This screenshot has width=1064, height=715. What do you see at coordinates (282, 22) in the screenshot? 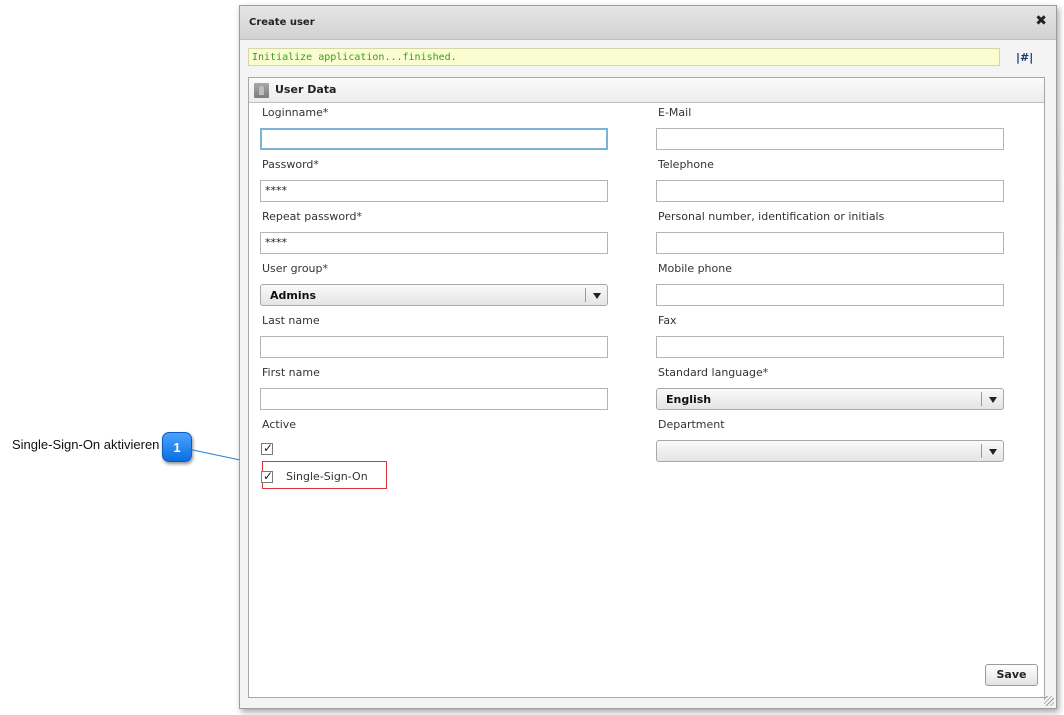
I see `dialog-title: Create user` at bounding box center [282, 22].